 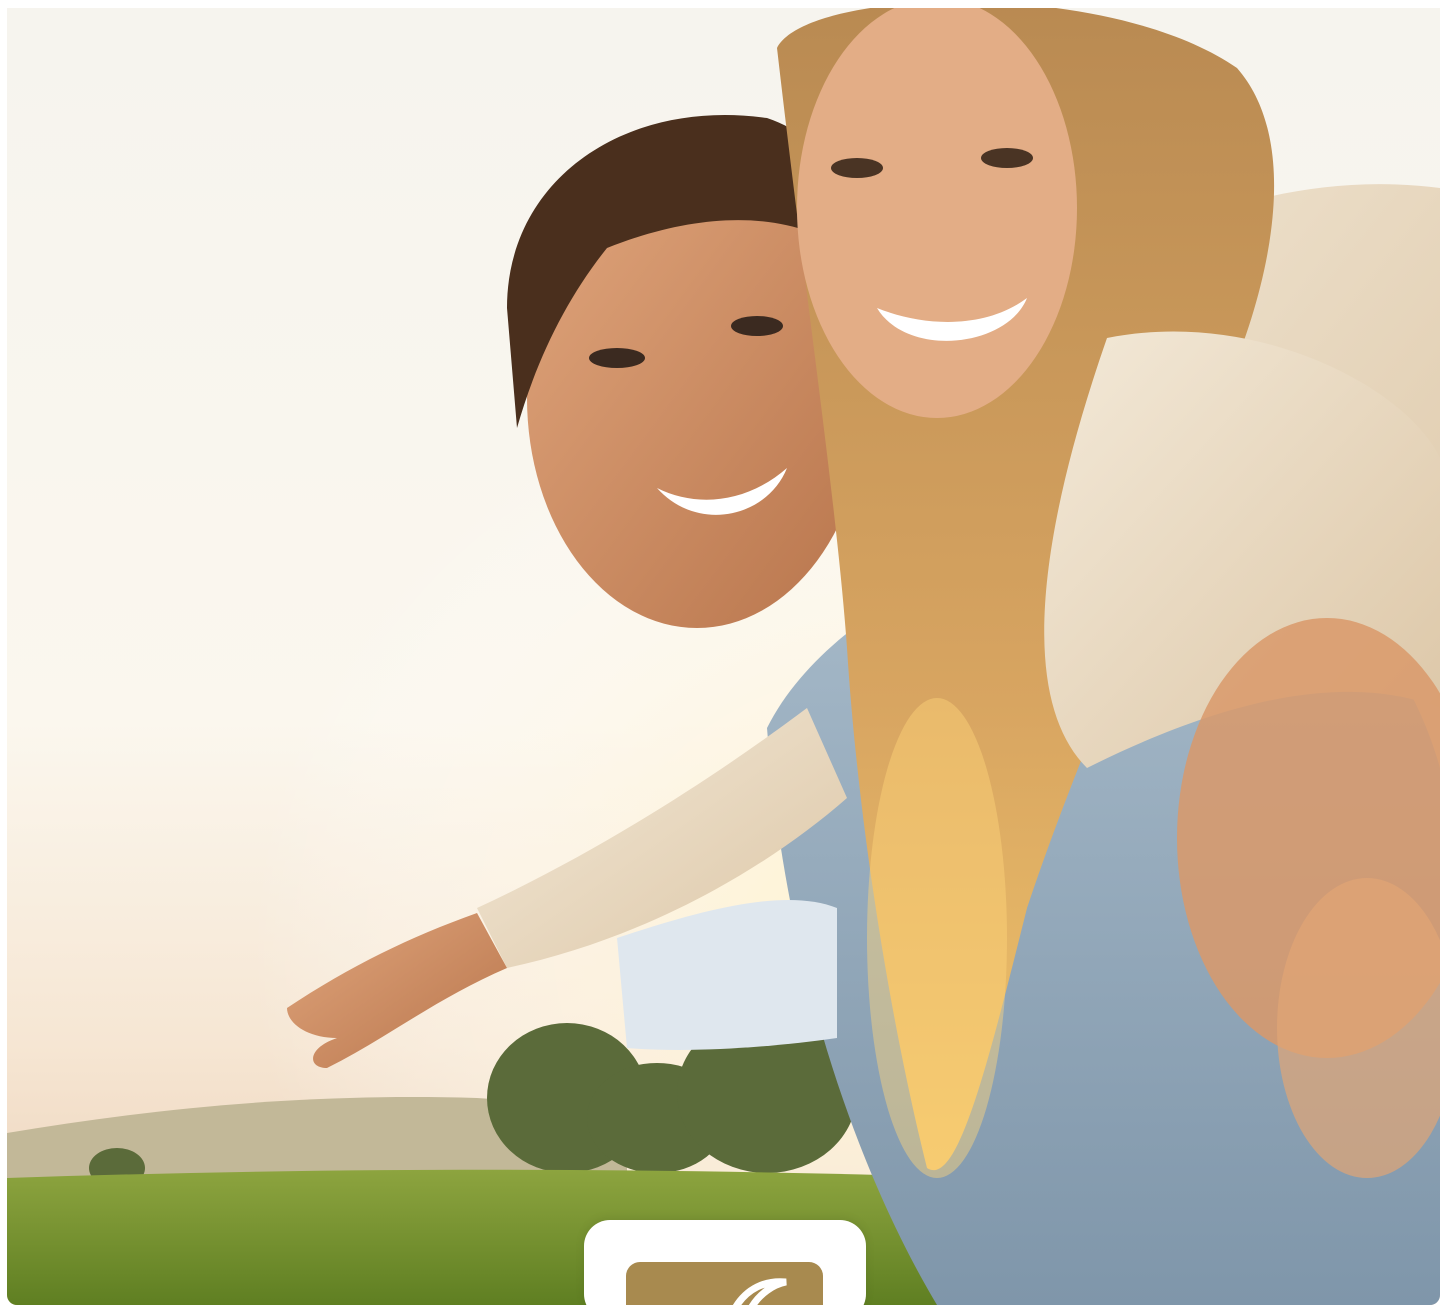 What do you see at coordinates (395, 4) in the screenshot?
I see `top-edge` at bounding box center [395, 4].